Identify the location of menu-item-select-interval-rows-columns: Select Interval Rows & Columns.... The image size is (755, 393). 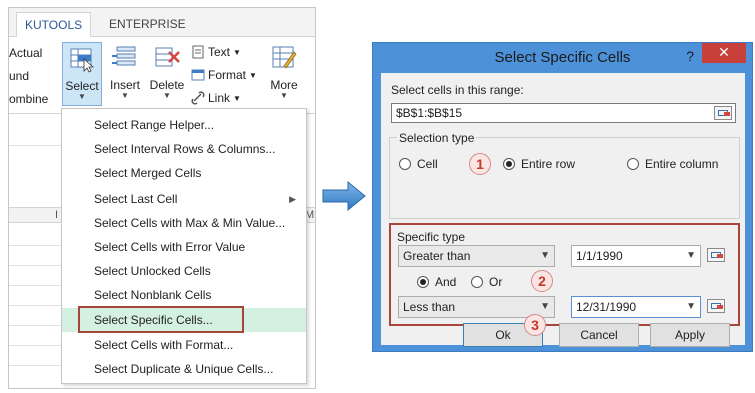
(184, 149).